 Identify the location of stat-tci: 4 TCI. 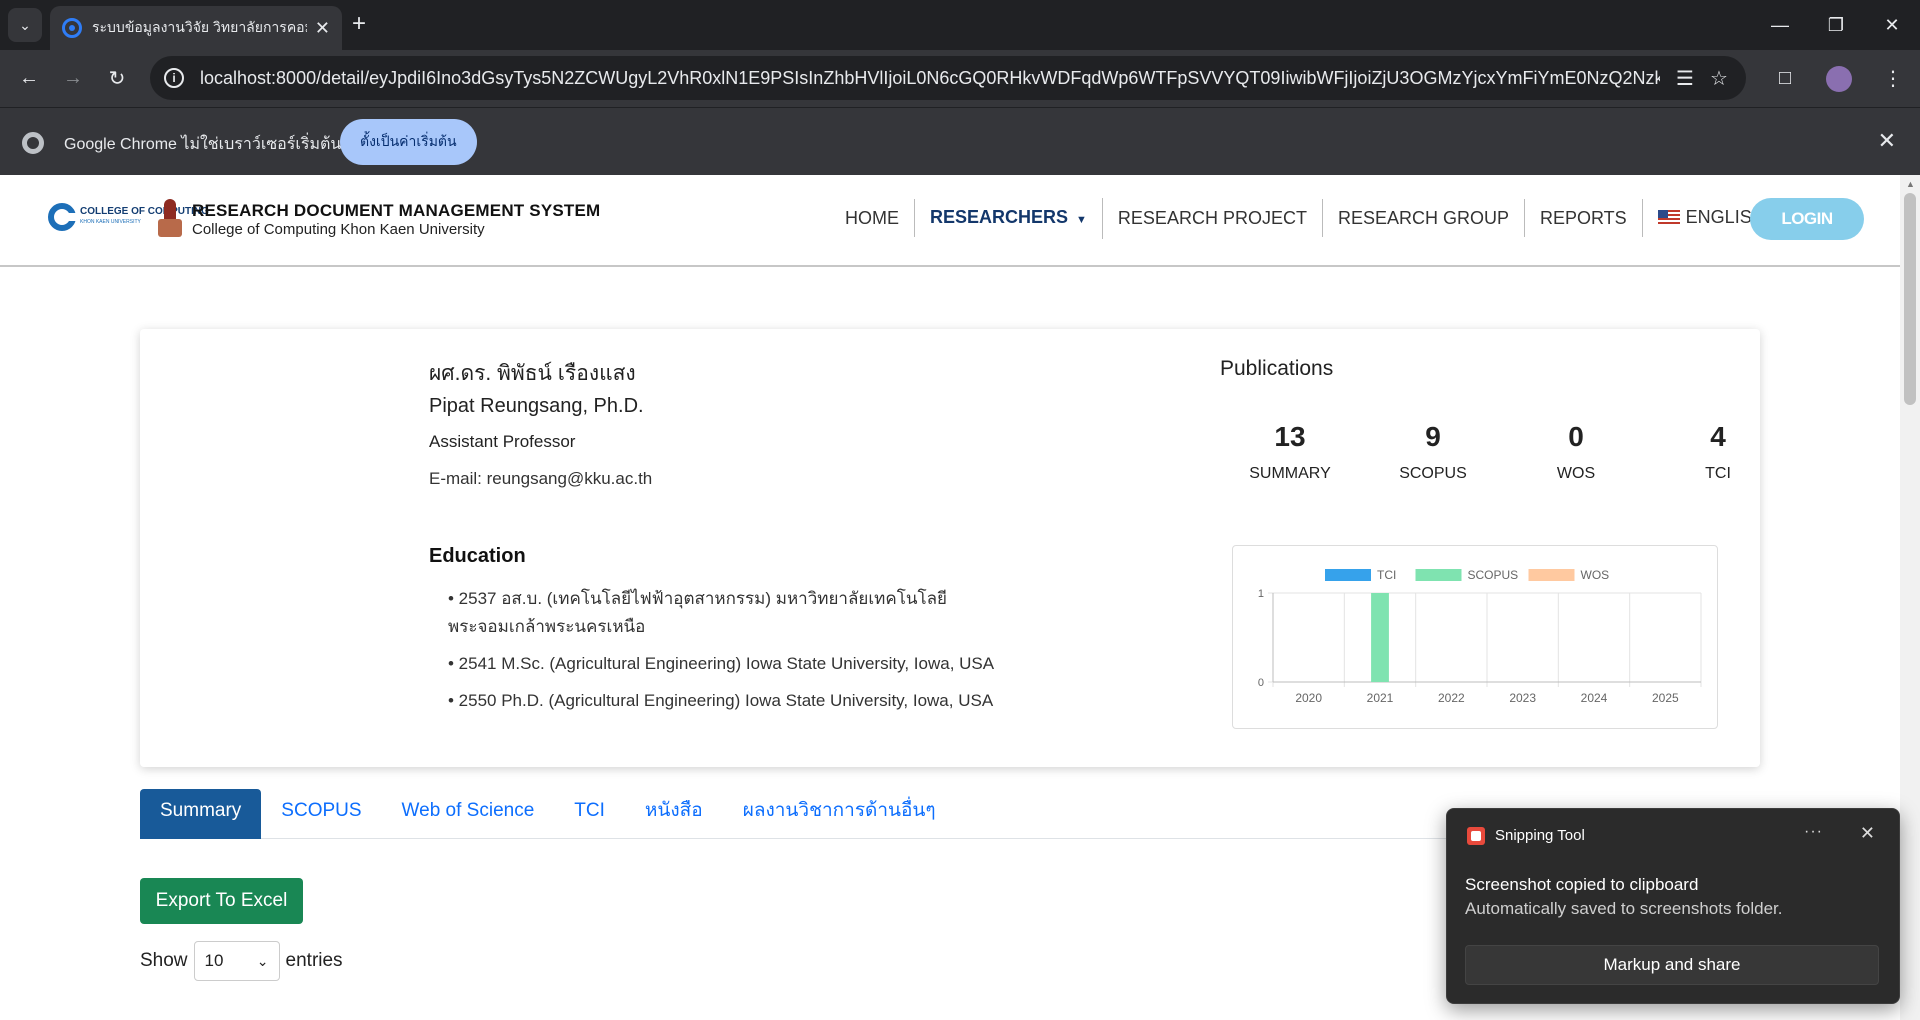
(1704, 452).